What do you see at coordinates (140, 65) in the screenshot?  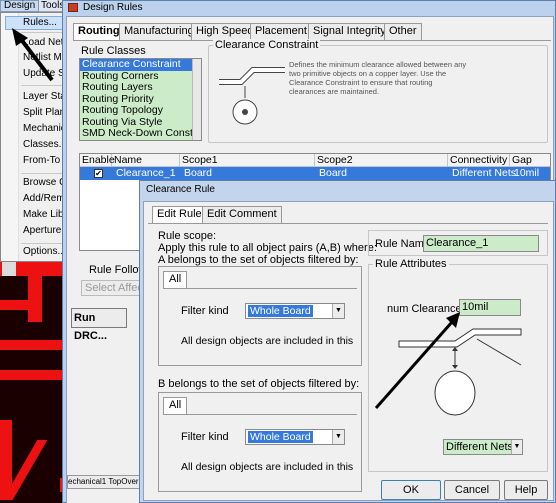 I see `rule-class-item: Clearance Constraint` at bounding box center [140, 65].